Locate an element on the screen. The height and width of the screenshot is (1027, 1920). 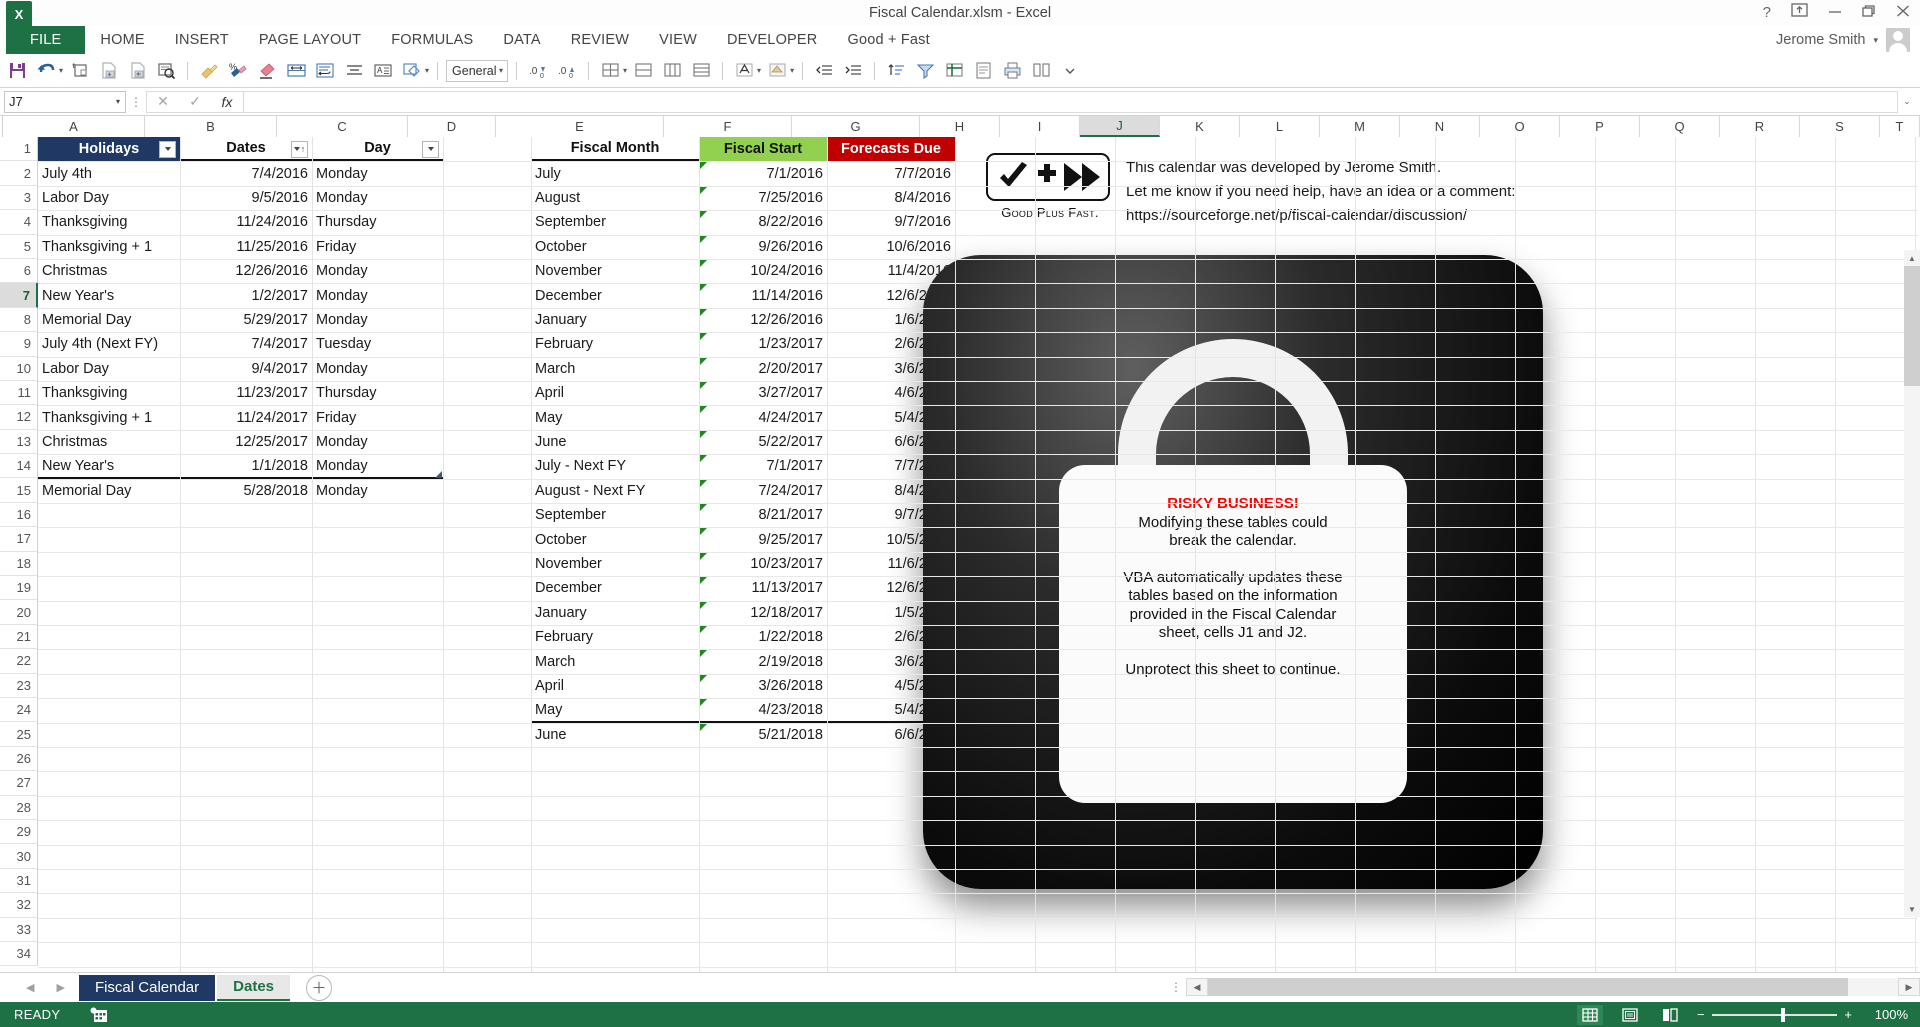
add-sheet-icon: ＋ is located at coordinates (319, 987).